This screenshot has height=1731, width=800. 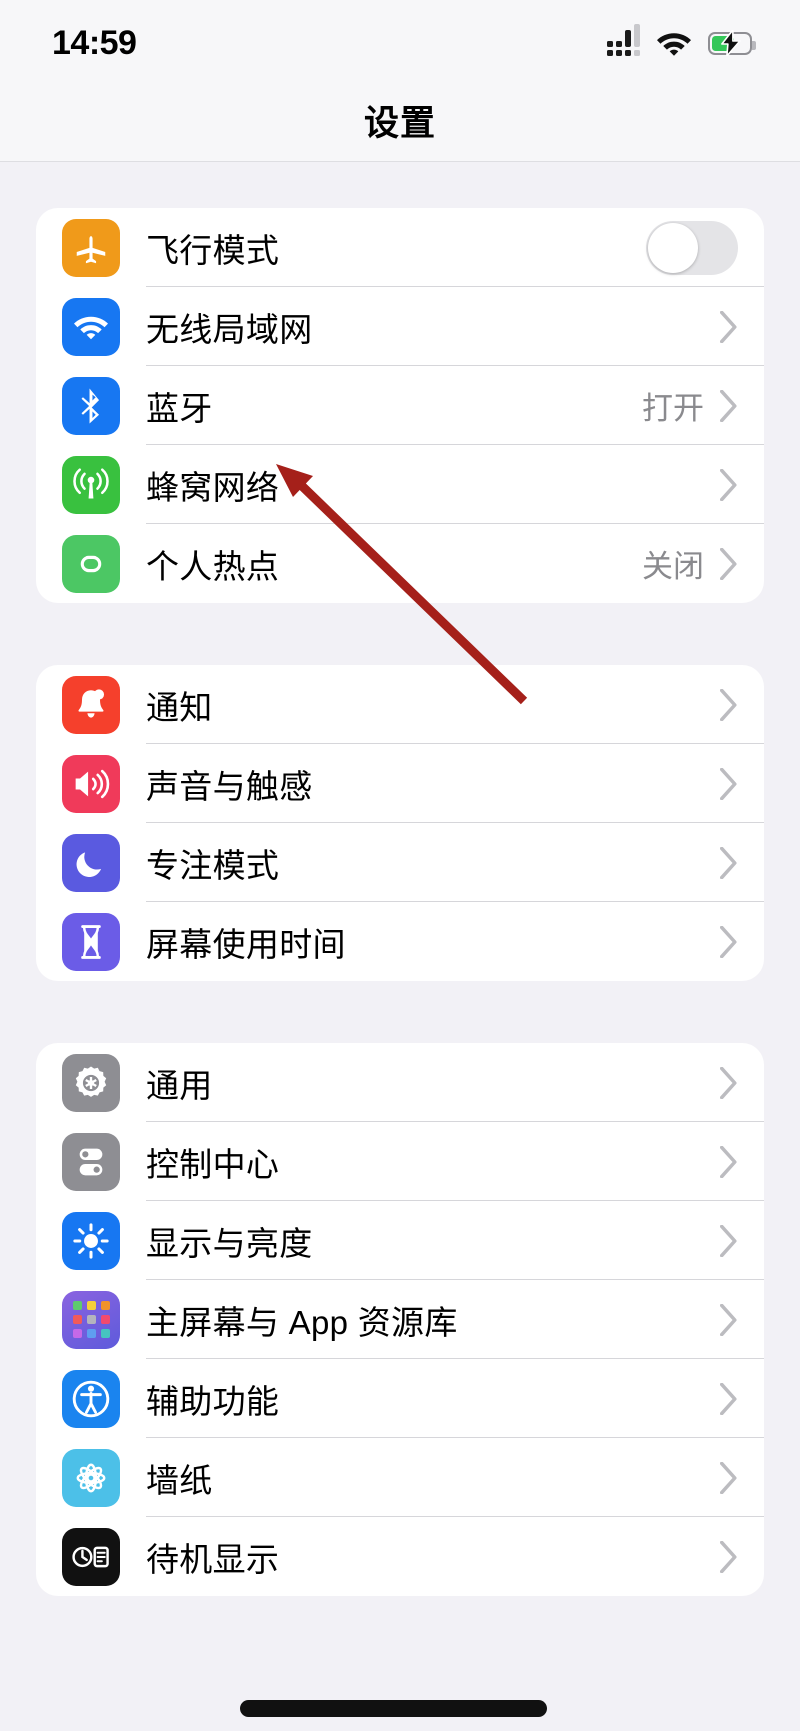 I want to click on settings-row-focus: 专注模式, so click(x=400, y=862).